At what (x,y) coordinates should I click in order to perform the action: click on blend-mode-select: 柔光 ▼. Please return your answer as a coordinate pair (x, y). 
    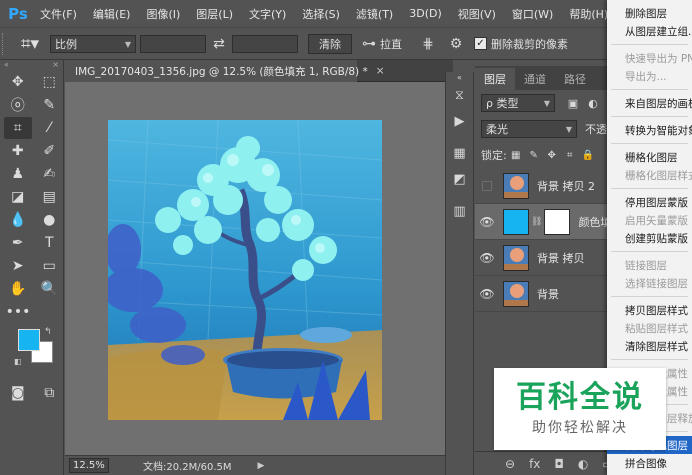
    Looking at the image, I should click on (529, 129).